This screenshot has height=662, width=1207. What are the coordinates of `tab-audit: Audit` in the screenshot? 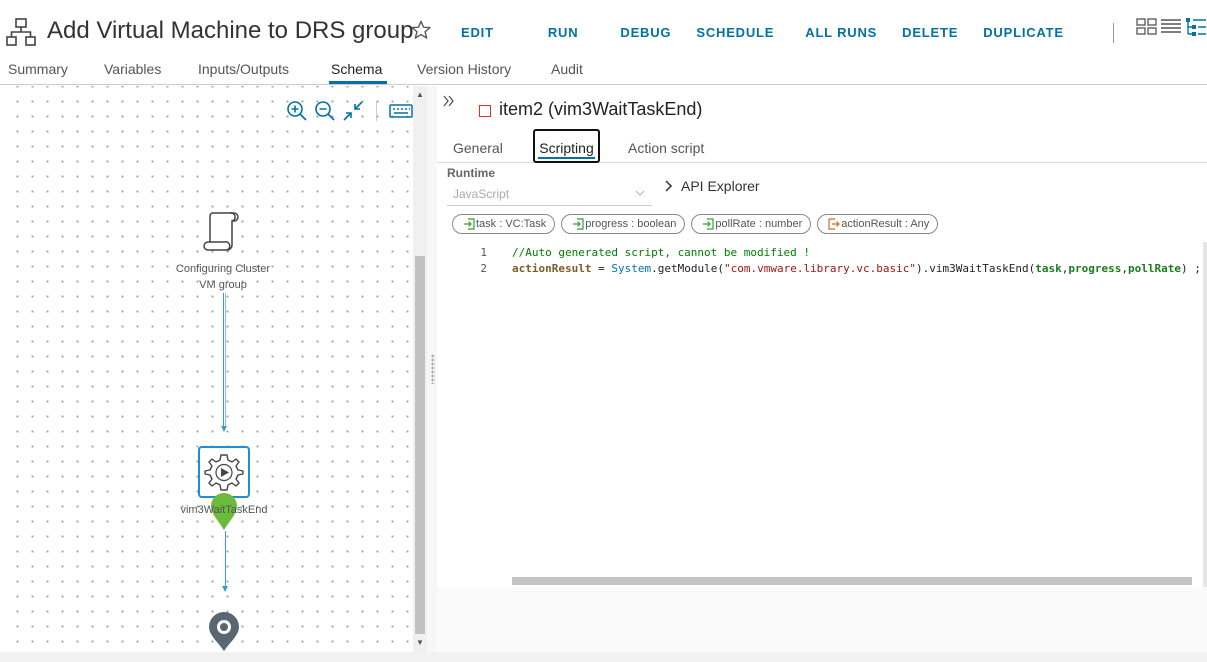 It's located at (567, 69).